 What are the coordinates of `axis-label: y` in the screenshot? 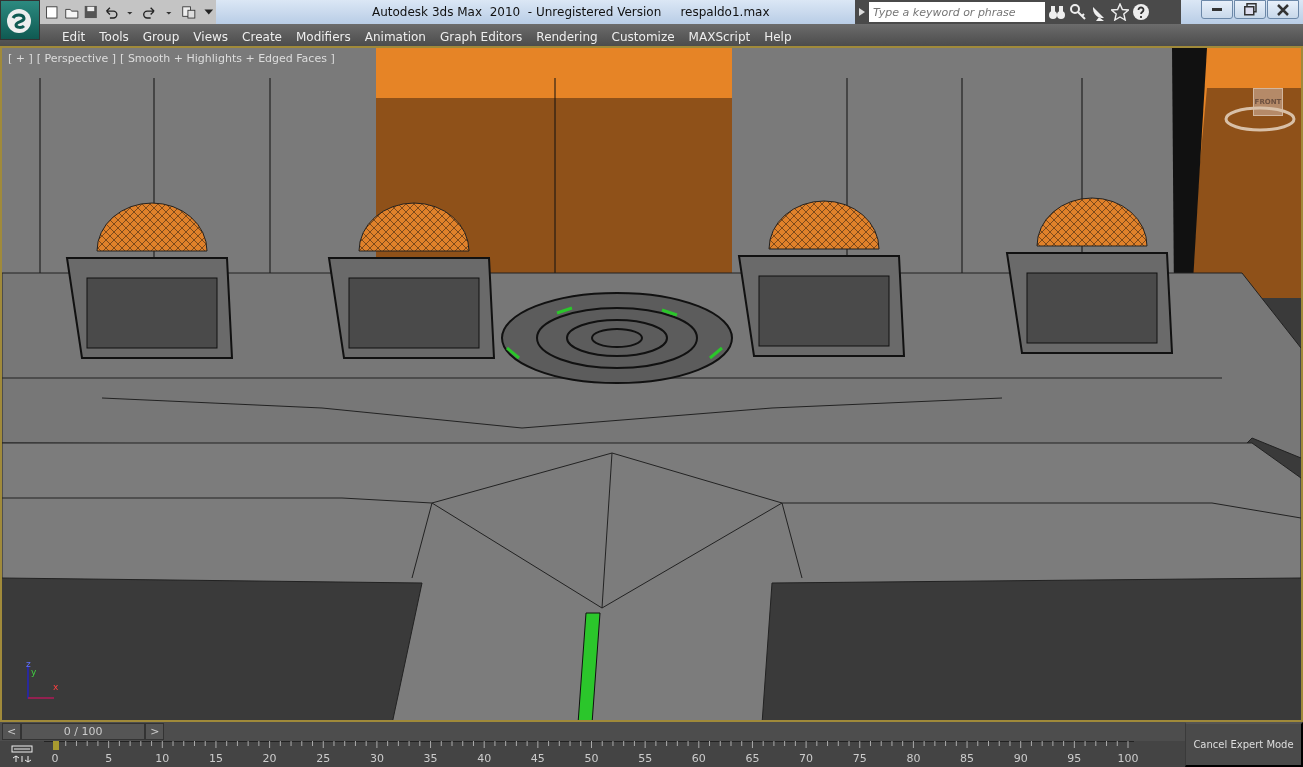 It's located at (34, 672).